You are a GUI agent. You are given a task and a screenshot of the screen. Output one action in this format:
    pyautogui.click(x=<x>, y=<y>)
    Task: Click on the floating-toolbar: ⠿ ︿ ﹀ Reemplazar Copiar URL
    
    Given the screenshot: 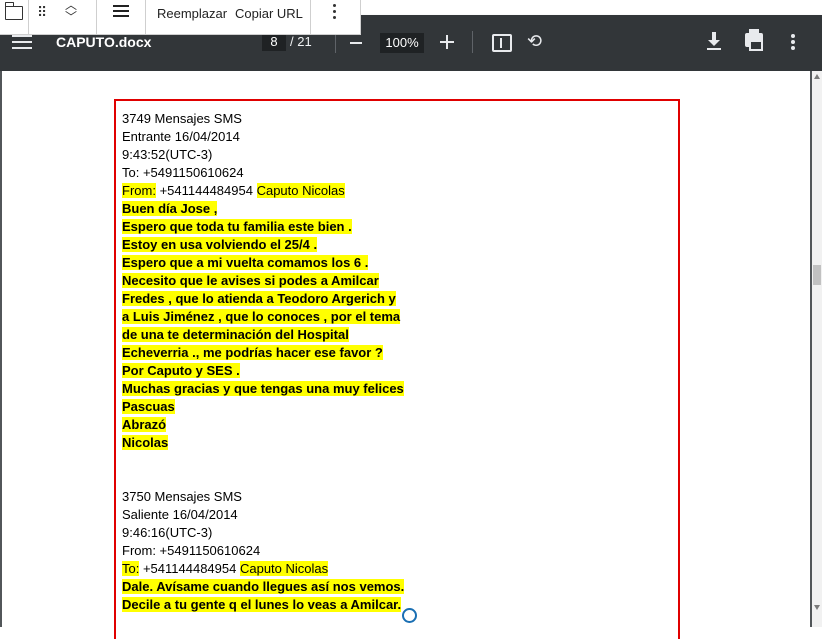 What is the action you would take?
    pyautogui.click(x=180, y=17)
    